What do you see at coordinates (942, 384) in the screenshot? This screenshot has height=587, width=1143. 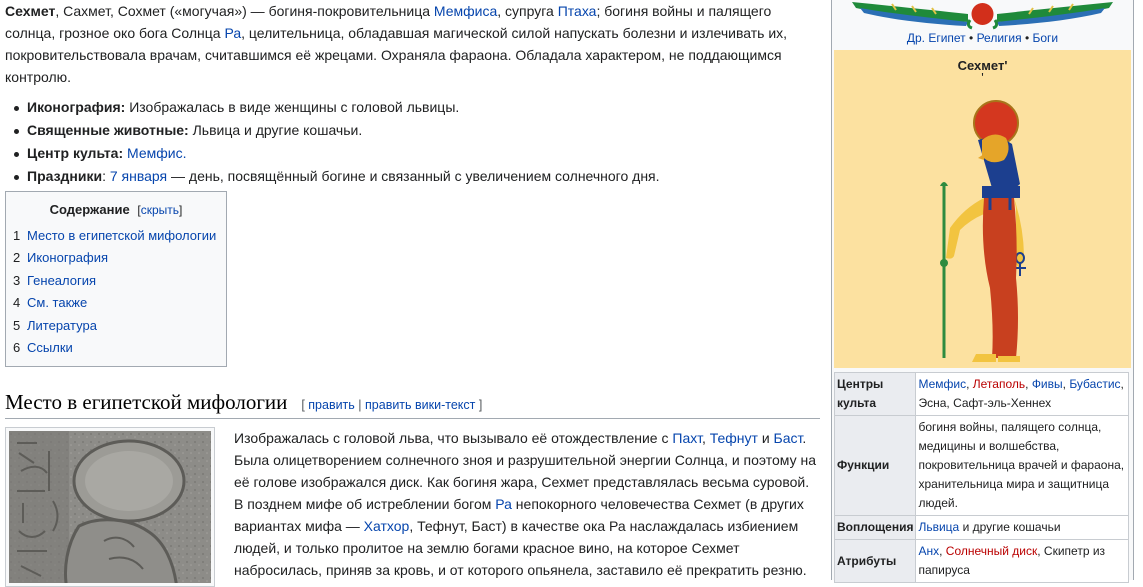 I see `link-memphis-infobox: Мемфис` at bounding box center [942, 384].